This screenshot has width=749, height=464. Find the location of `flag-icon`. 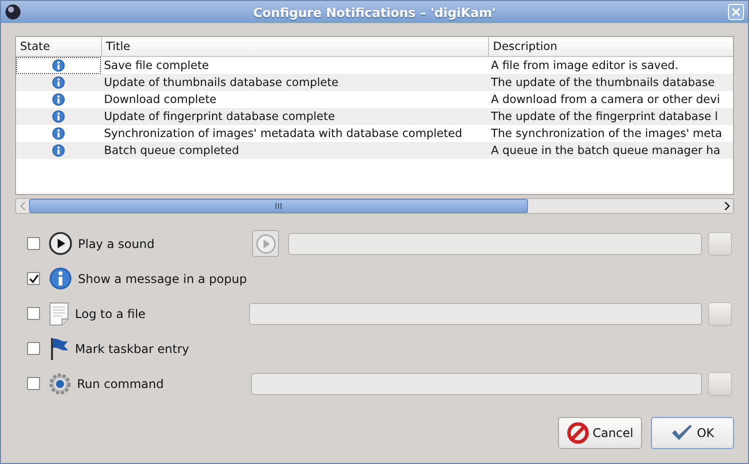

flag-icon is located at coordinates (59, 348).